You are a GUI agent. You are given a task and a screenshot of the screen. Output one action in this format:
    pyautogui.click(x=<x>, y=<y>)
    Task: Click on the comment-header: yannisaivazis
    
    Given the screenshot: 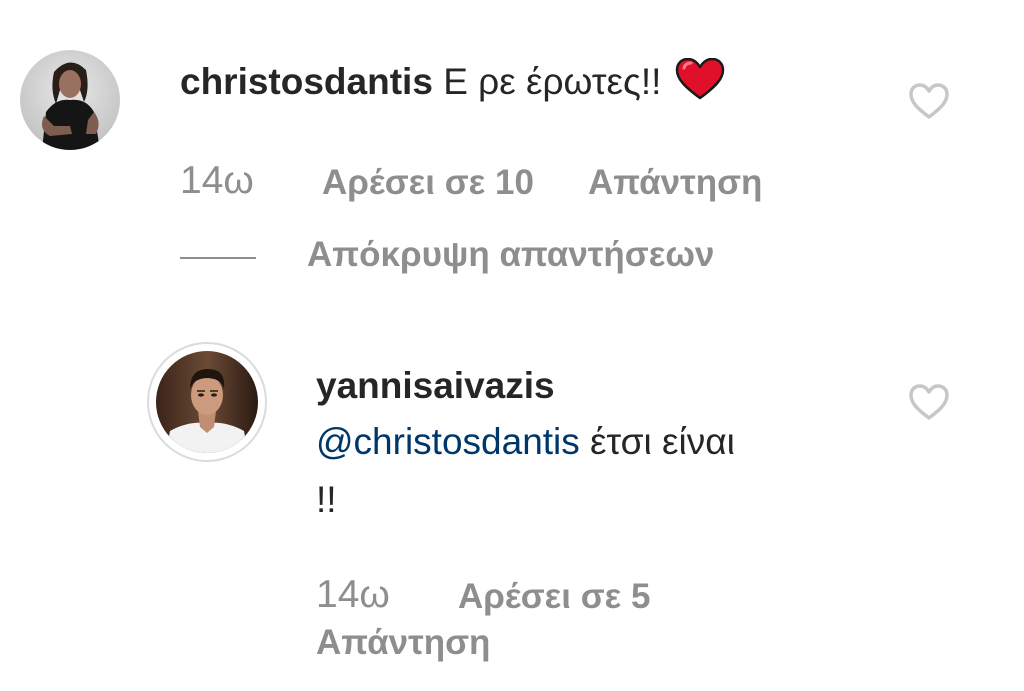 What is the action you would take?
    pyautogui.click(x=435, y=386)
    